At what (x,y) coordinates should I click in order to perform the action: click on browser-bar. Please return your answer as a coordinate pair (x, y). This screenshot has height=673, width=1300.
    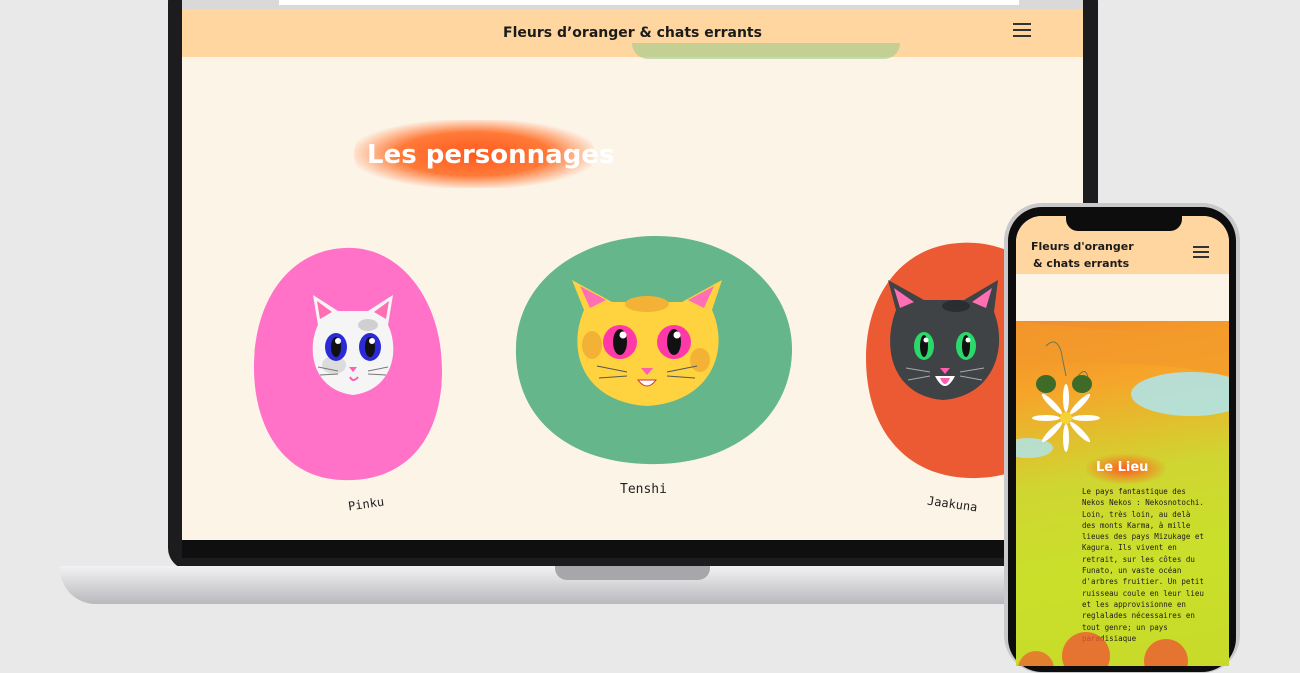
    Looking at the image, I should click on (632, 4).